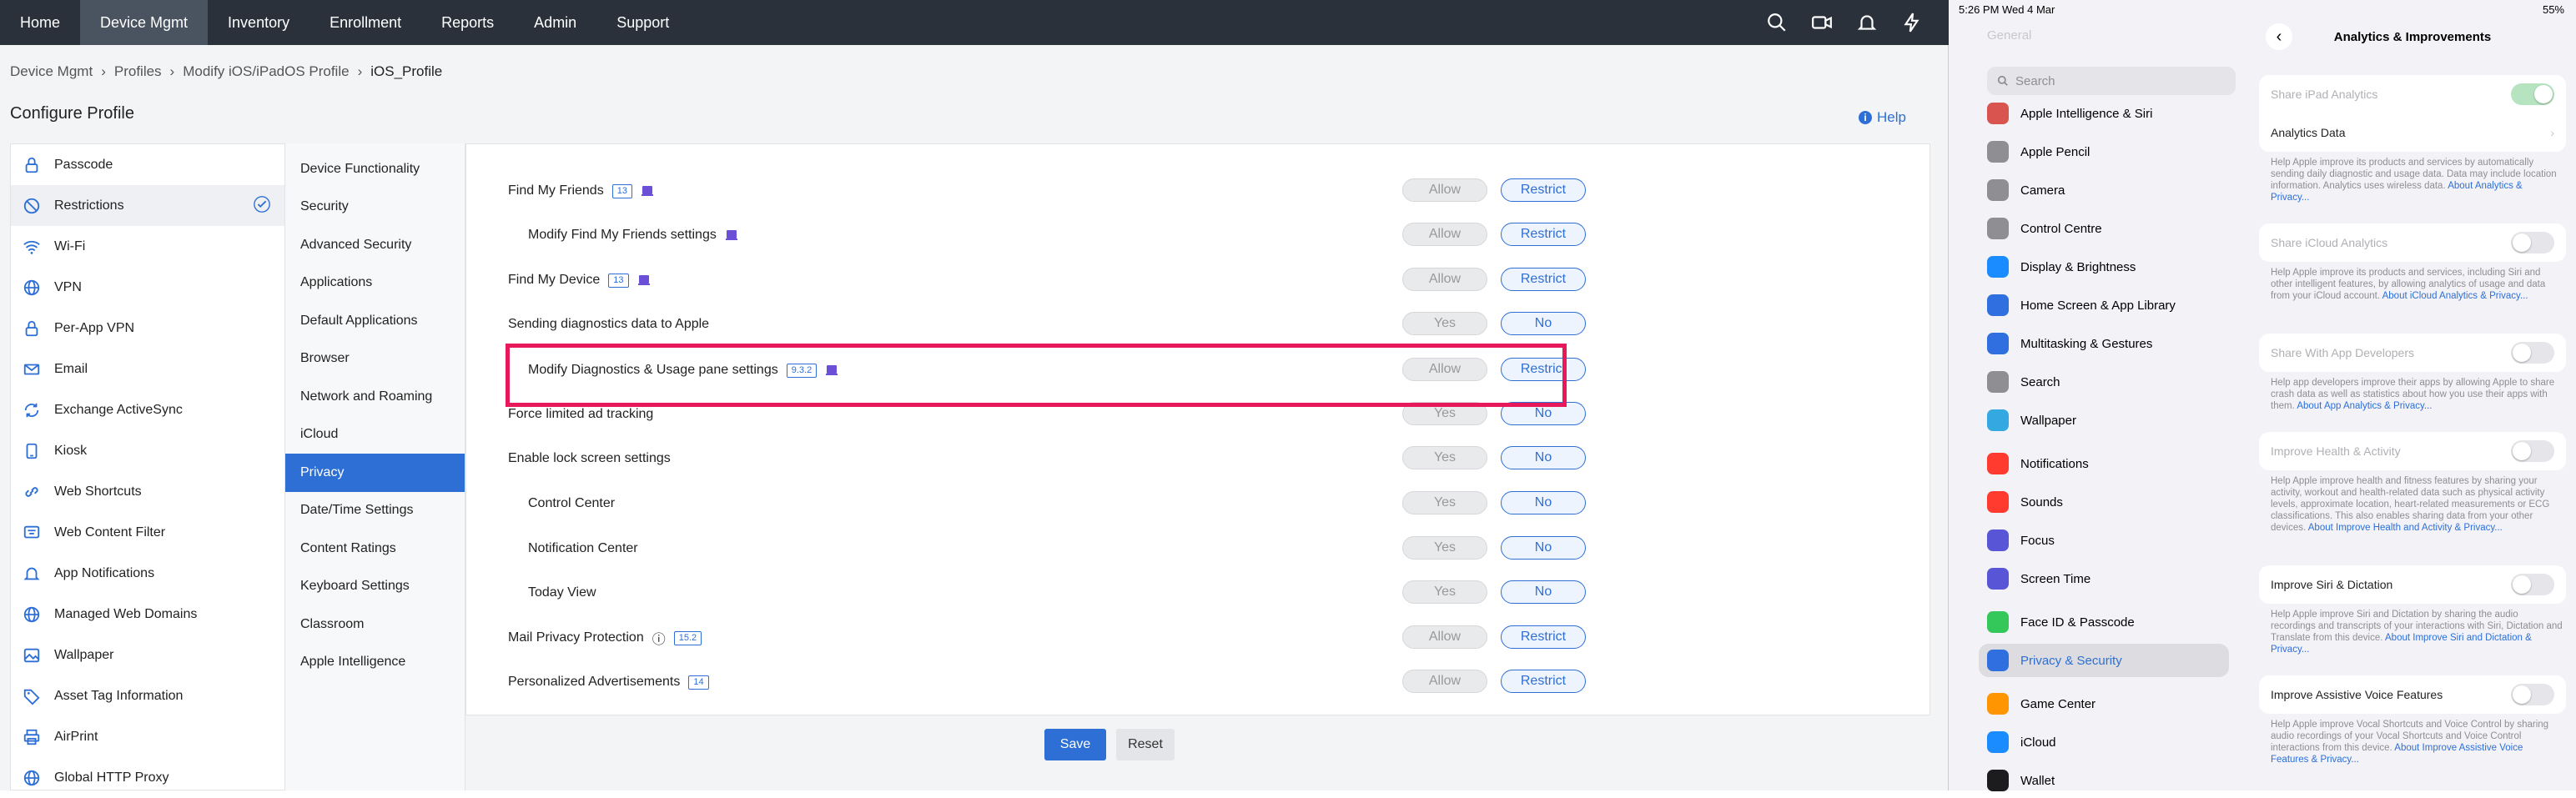  Describe the element at coordinates (147, 573) in the screenshot. I see `payload-item-app-notifications: App Notifications` at that location.